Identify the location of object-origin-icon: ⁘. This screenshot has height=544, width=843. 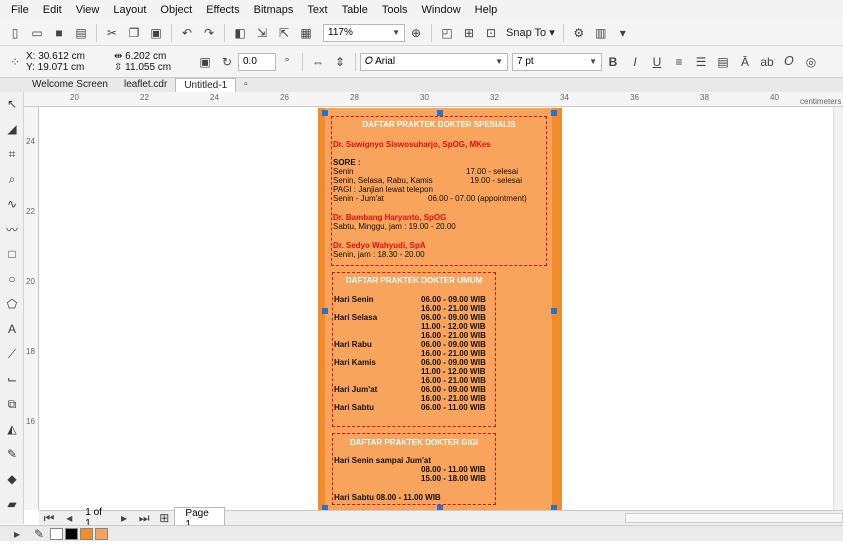
(15, 62).